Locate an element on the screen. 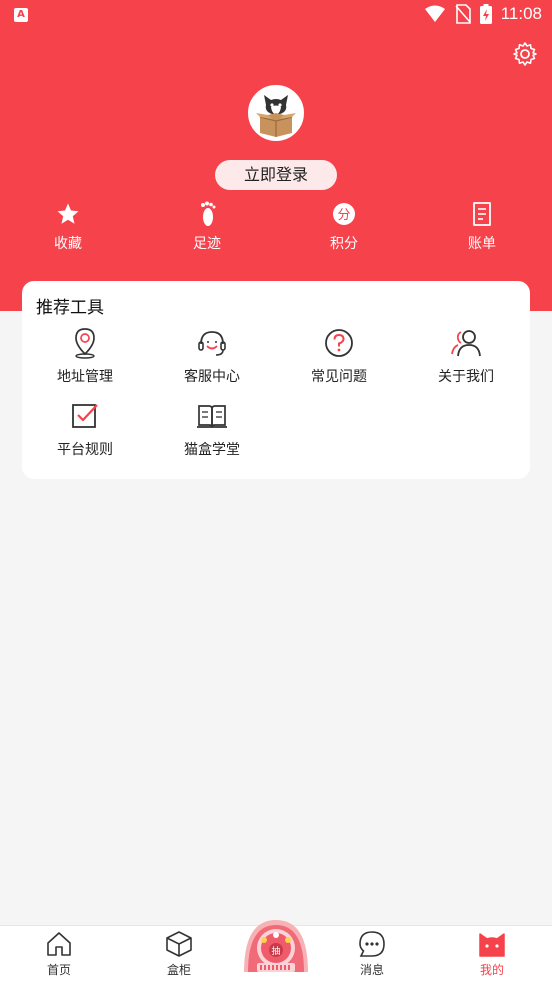 This screenshot has width=552, height=981. login-button: 立即登录 is located at coordinates (276, 175).